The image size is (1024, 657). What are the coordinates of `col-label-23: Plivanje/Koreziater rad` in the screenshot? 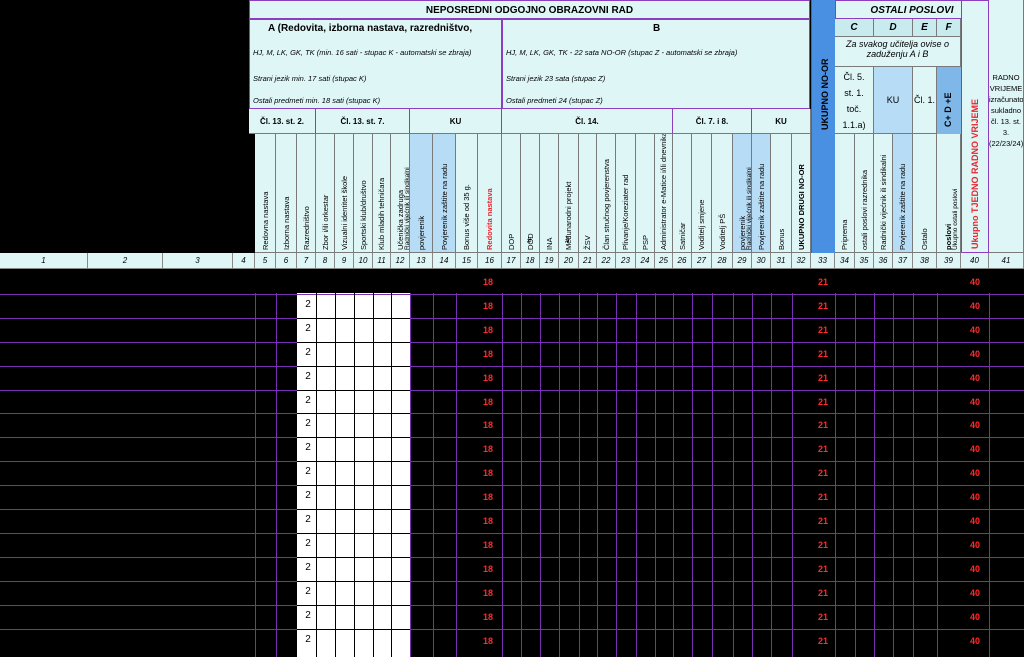 It's located at (625, 212).